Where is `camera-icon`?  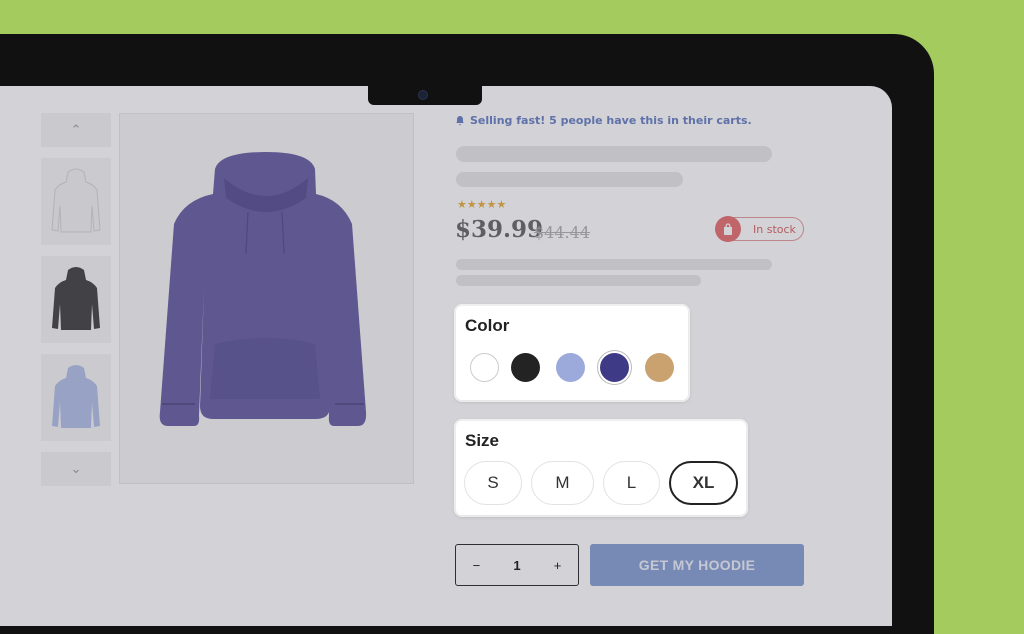 camera-icon is located at coordinates (423, 95).